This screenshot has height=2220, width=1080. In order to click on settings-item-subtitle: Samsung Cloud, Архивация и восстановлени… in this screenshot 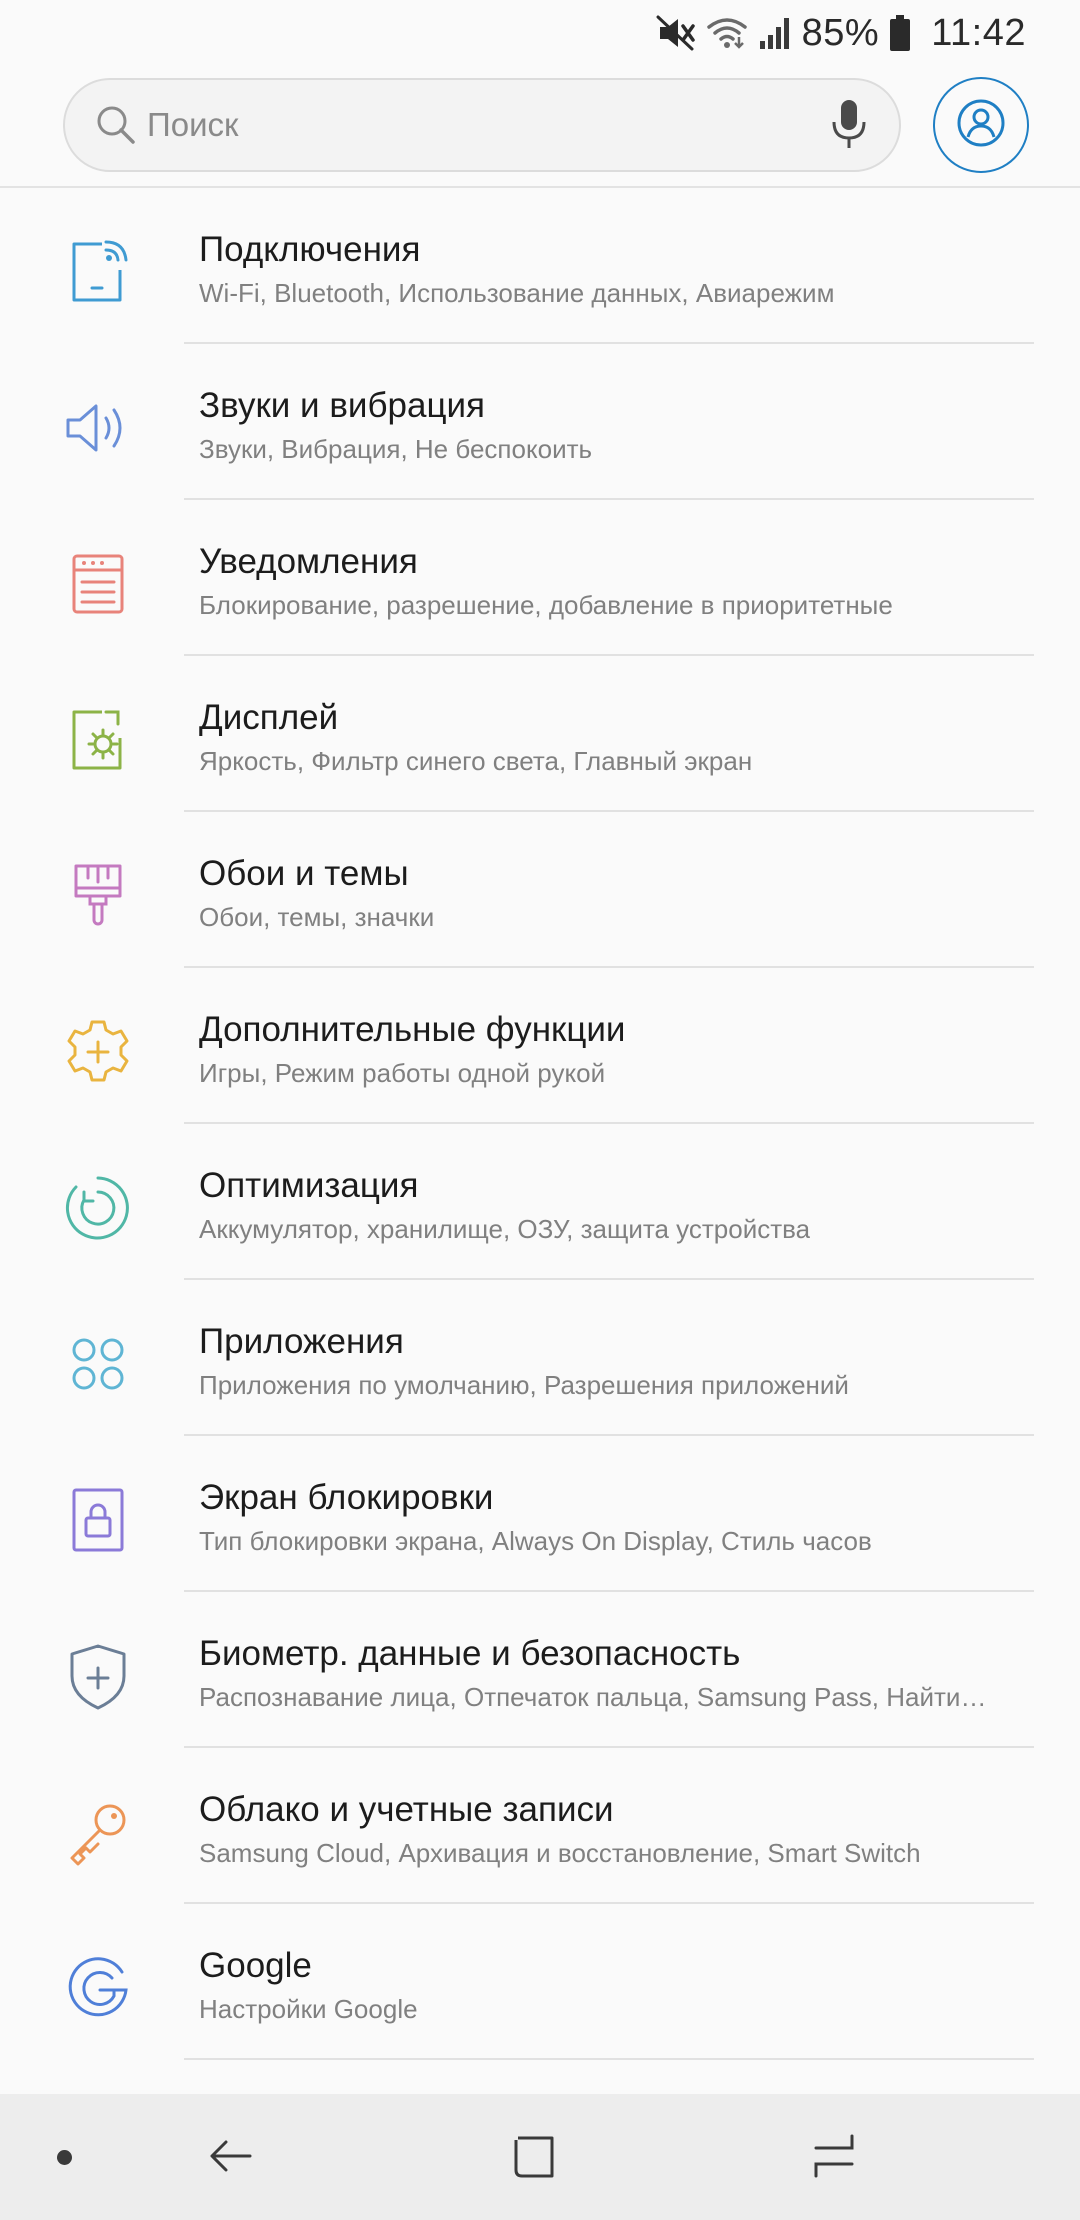, I will do `click(560, 1853)`.